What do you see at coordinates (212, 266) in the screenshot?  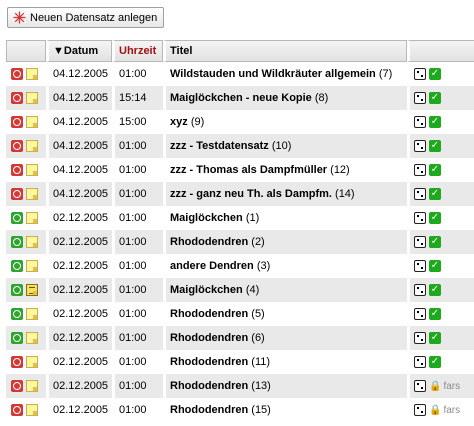 I see `row-title-text: andere Dendren` at bounding box center [212, 266].